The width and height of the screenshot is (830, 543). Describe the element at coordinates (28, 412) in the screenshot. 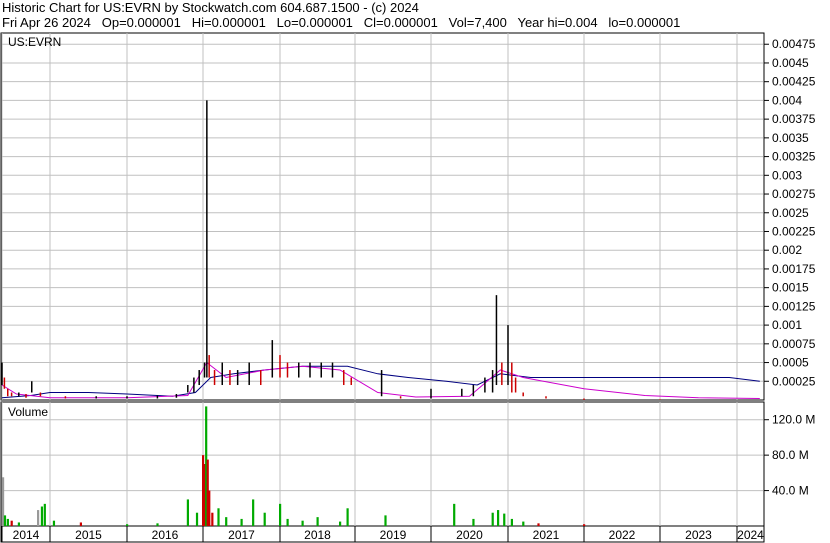

I see `volume-panel-title: Volume` at that location.